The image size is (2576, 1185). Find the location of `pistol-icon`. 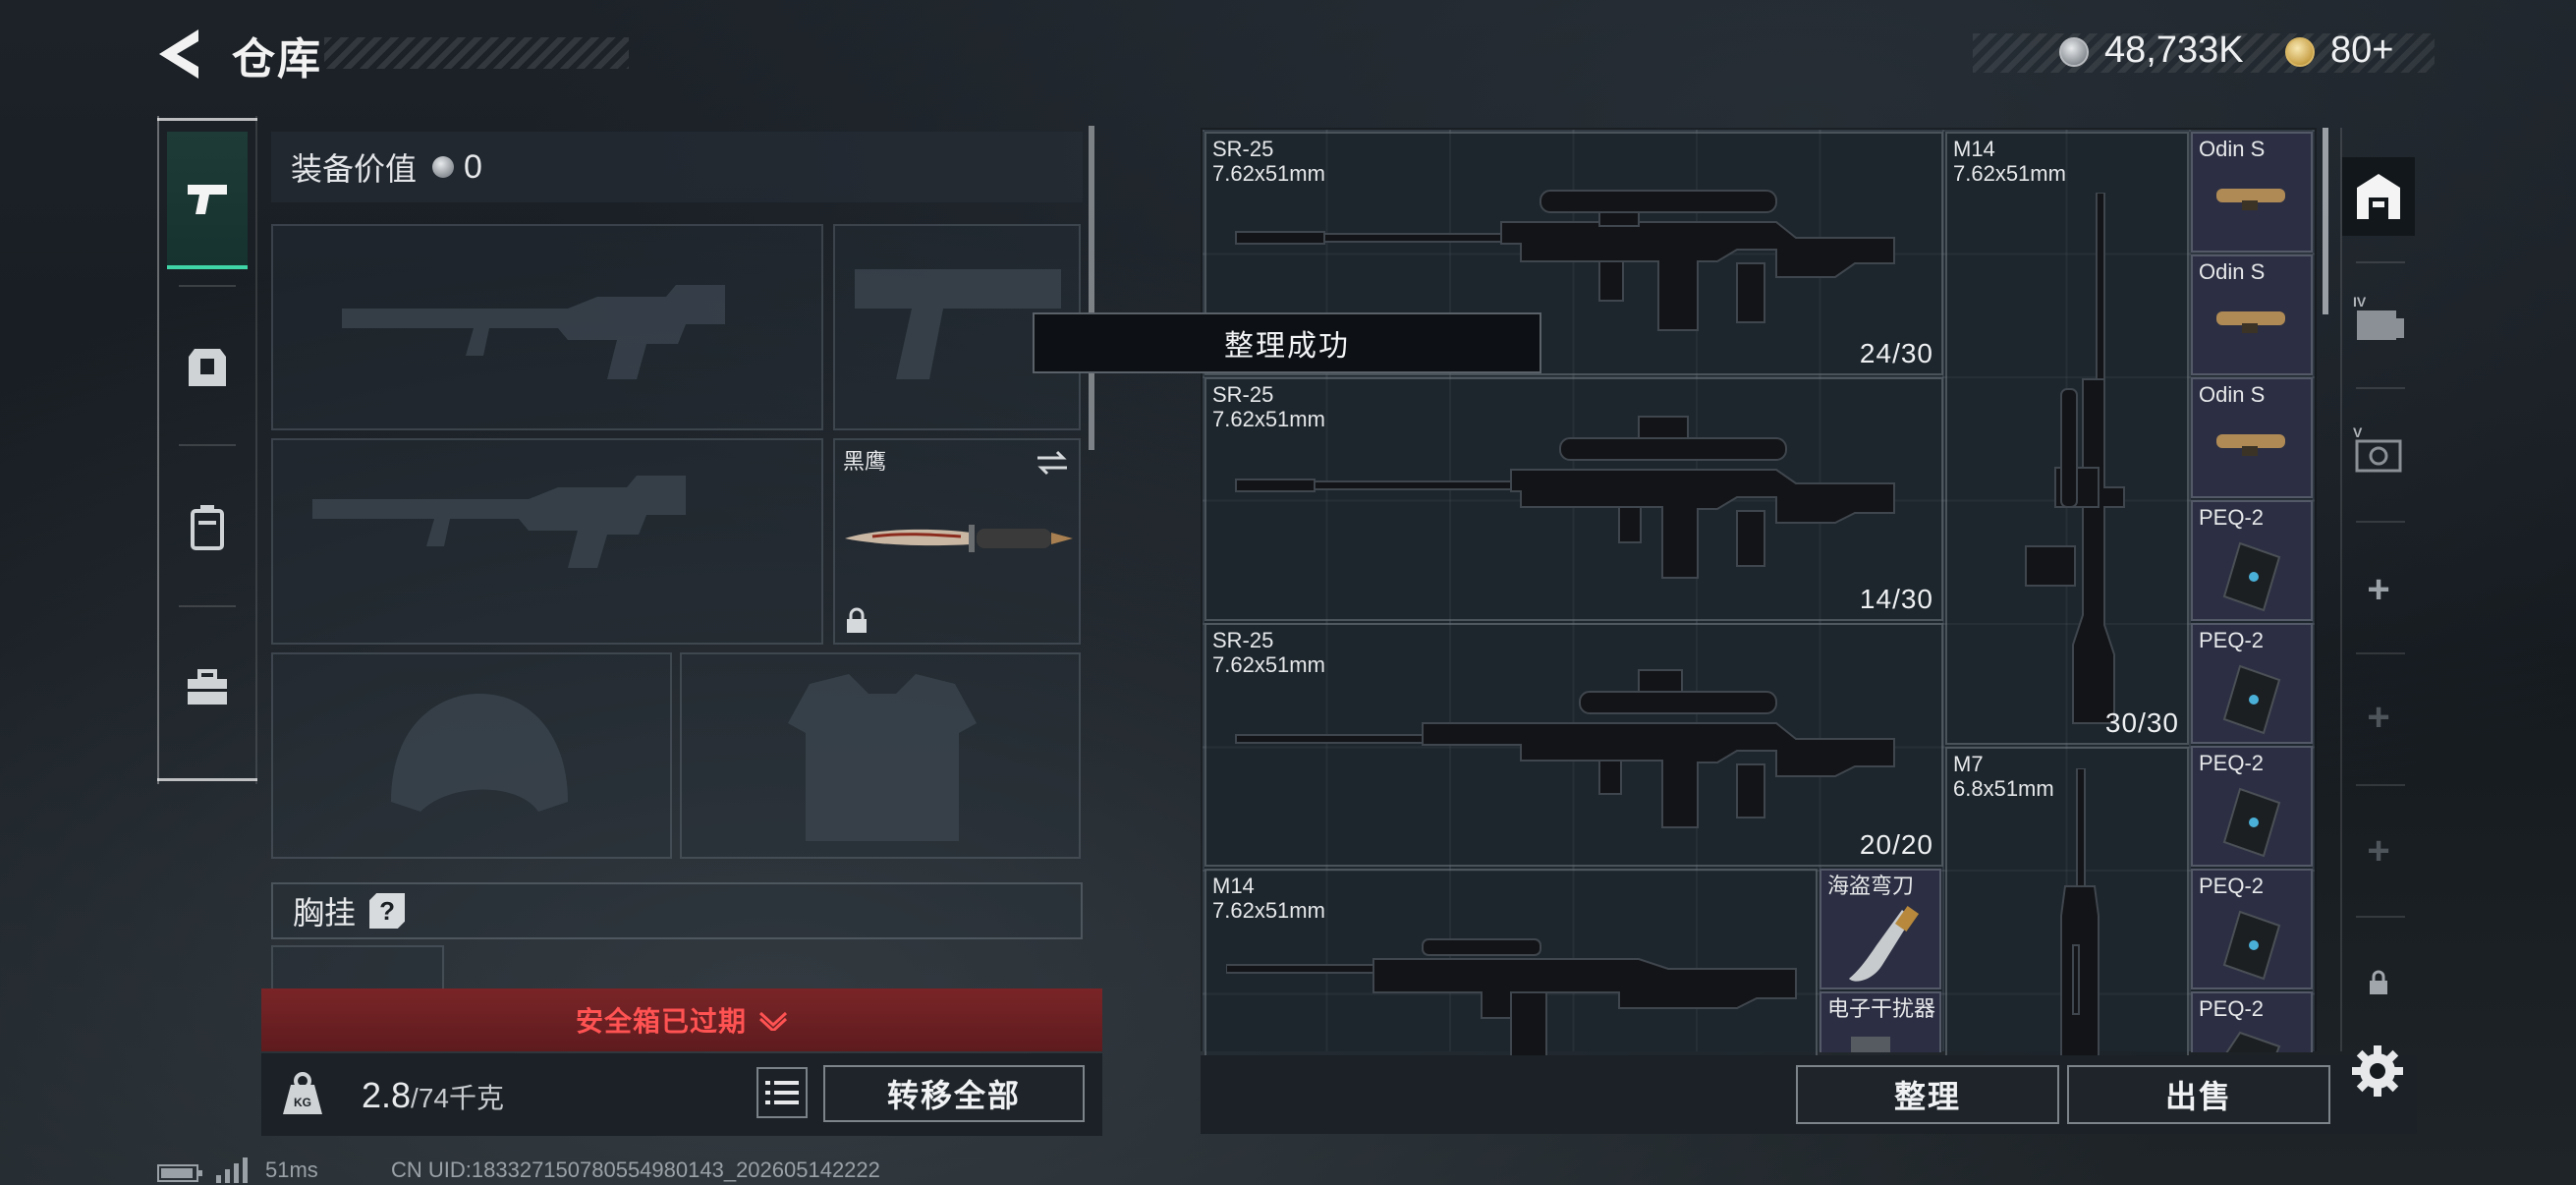

pistol-icon is located at coordinates (207, 200).